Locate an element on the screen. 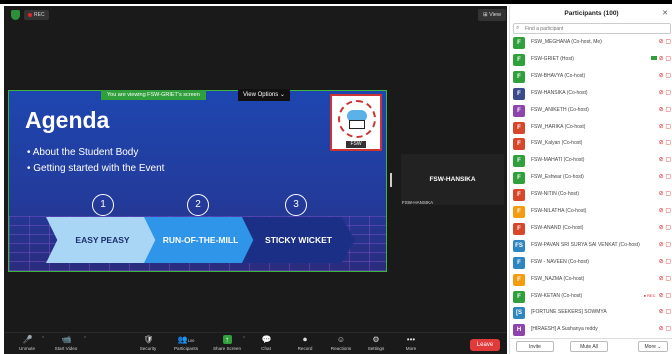 Image resolution: width=672 pixels, height=354 pixels. video-tile-name: FSW-HANSIKA is located at coordinates (452, 179).